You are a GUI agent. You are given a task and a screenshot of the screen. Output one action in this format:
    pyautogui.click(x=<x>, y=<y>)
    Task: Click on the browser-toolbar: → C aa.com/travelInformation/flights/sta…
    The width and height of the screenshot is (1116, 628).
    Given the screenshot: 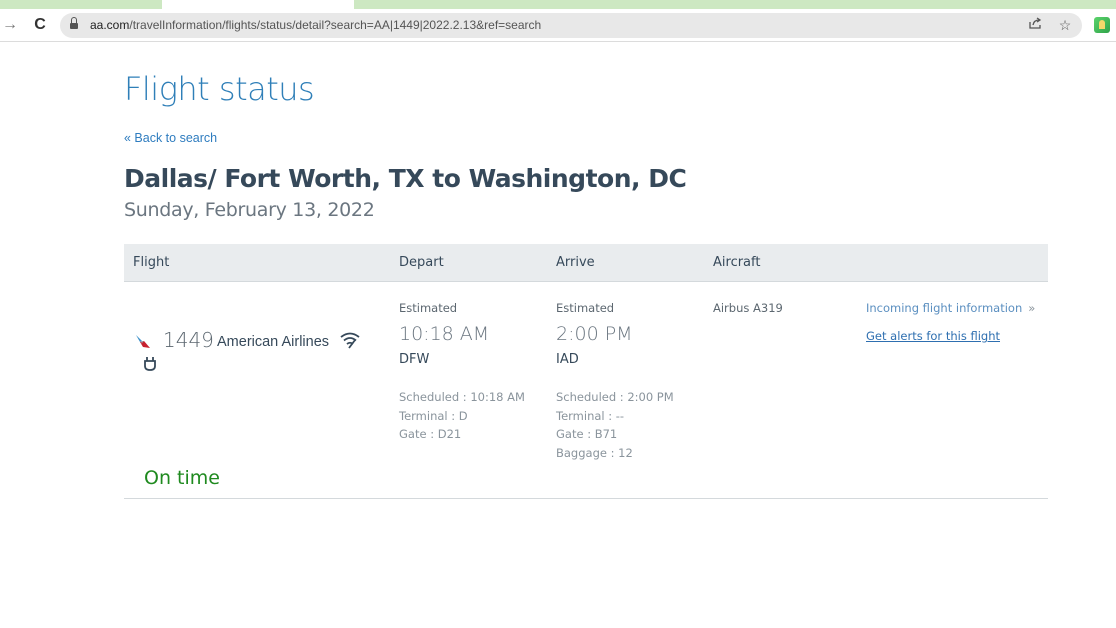 What is the action you would take?
    pyautogui.click(x=558, y=25)
    